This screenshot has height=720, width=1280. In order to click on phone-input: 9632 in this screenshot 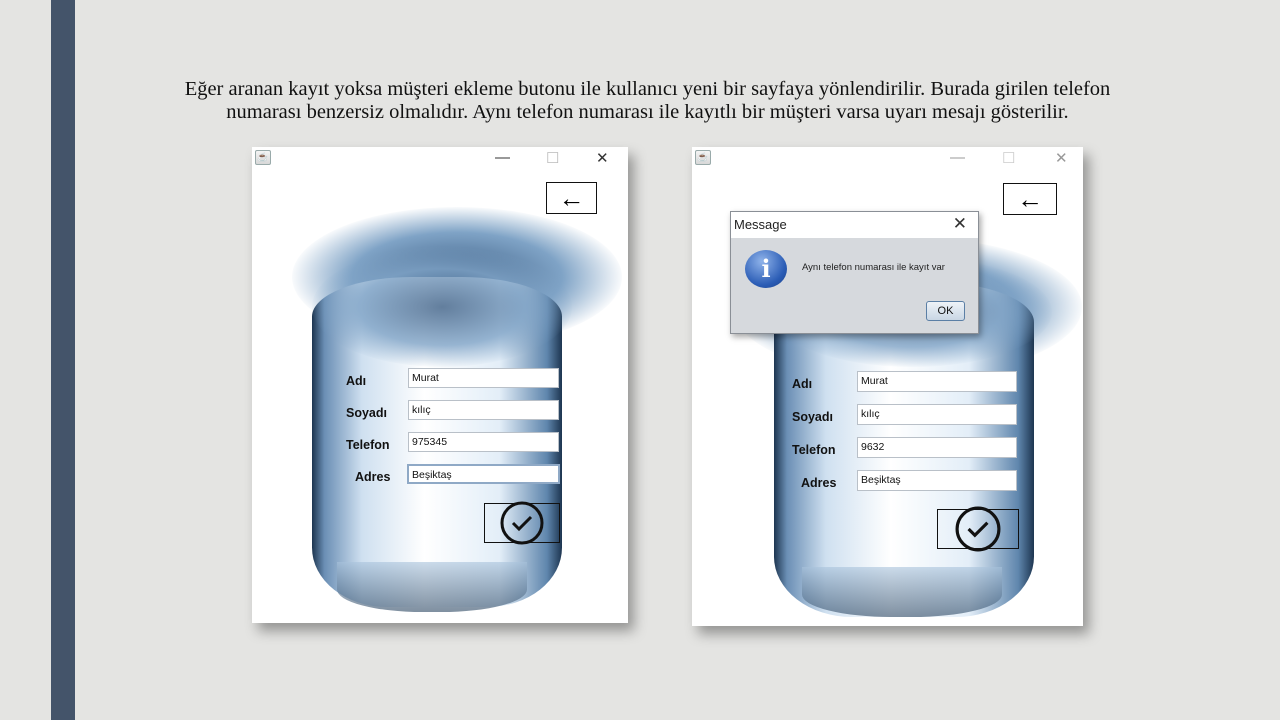, I will do `click(937, 447)`.